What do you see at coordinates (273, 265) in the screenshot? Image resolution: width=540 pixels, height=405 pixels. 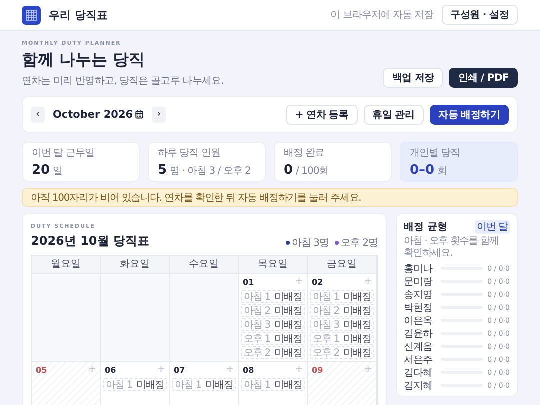 I see `weekday-header: 목요일` at bounding box center [273, 265].